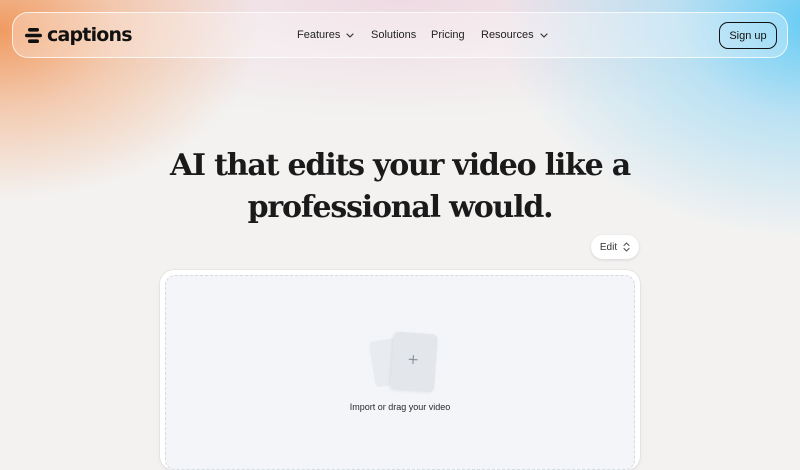  I want to click on nav-item-label: Features, so click(319, 35).